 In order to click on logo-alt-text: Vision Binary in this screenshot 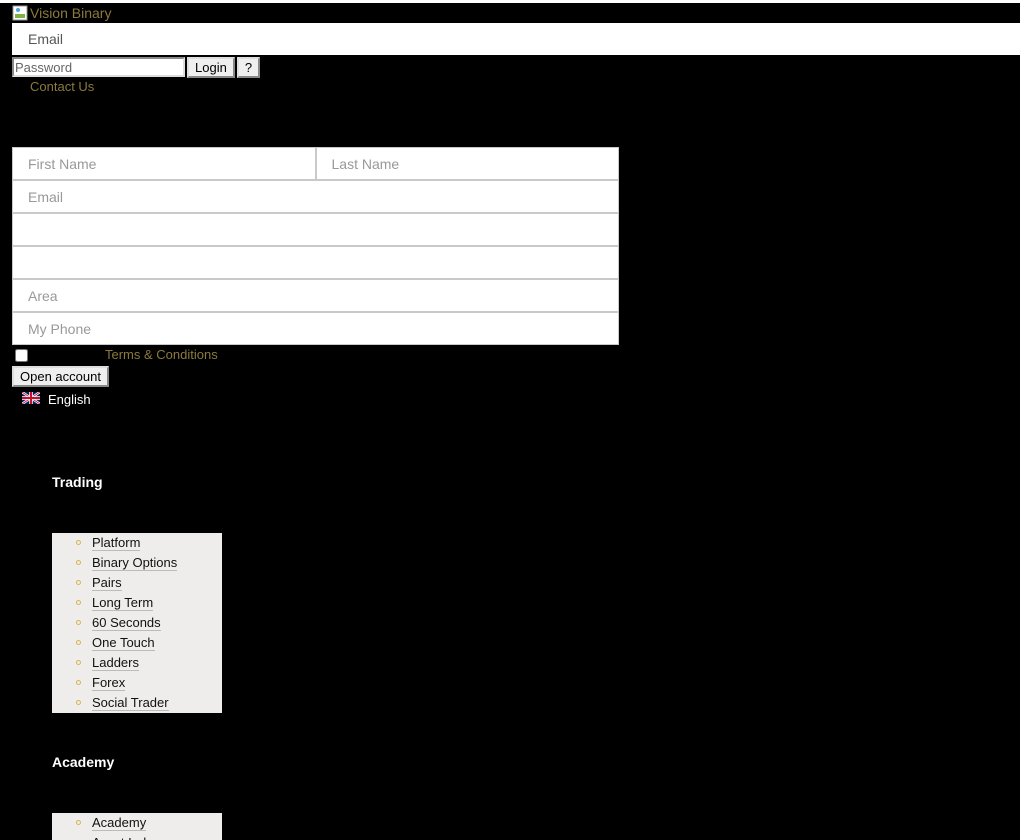, I will do `click(71, 13)`.